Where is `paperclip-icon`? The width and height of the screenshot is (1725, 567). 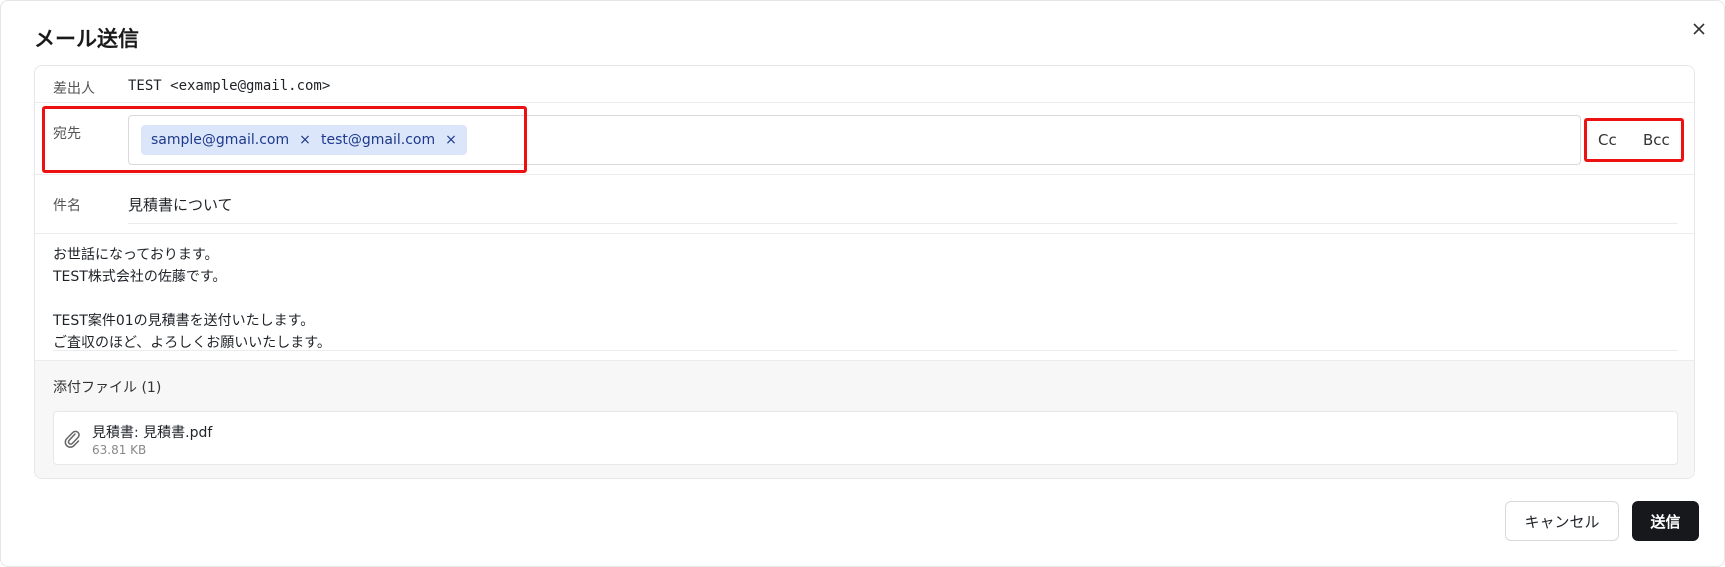 paperclip-icon is located at coordinates (72, 439).